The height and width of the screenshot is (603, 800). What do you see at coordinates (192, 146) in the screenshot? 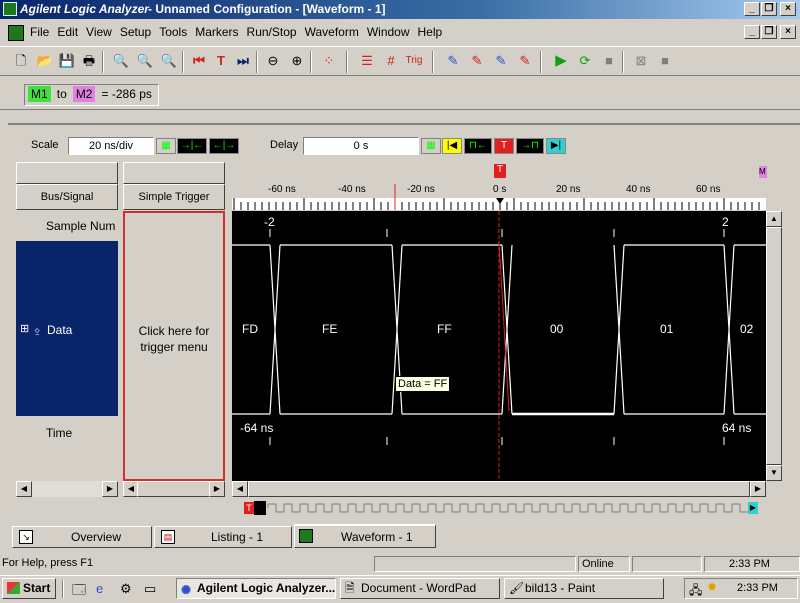
I see `scale-zoom-in-icon: →|←` at bounding box center [192, 146].